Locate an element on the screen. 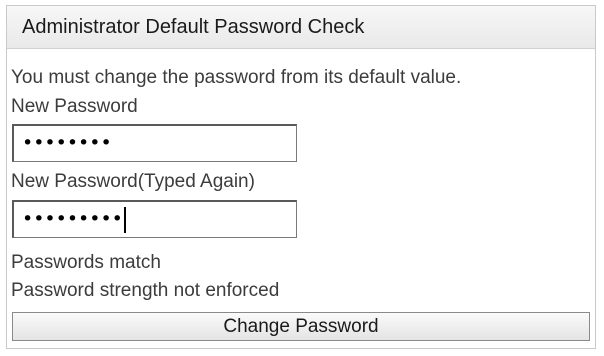 The image size is (604, 356). strength-status-text: Password strength not enforced is located at coordinates (145, 290).